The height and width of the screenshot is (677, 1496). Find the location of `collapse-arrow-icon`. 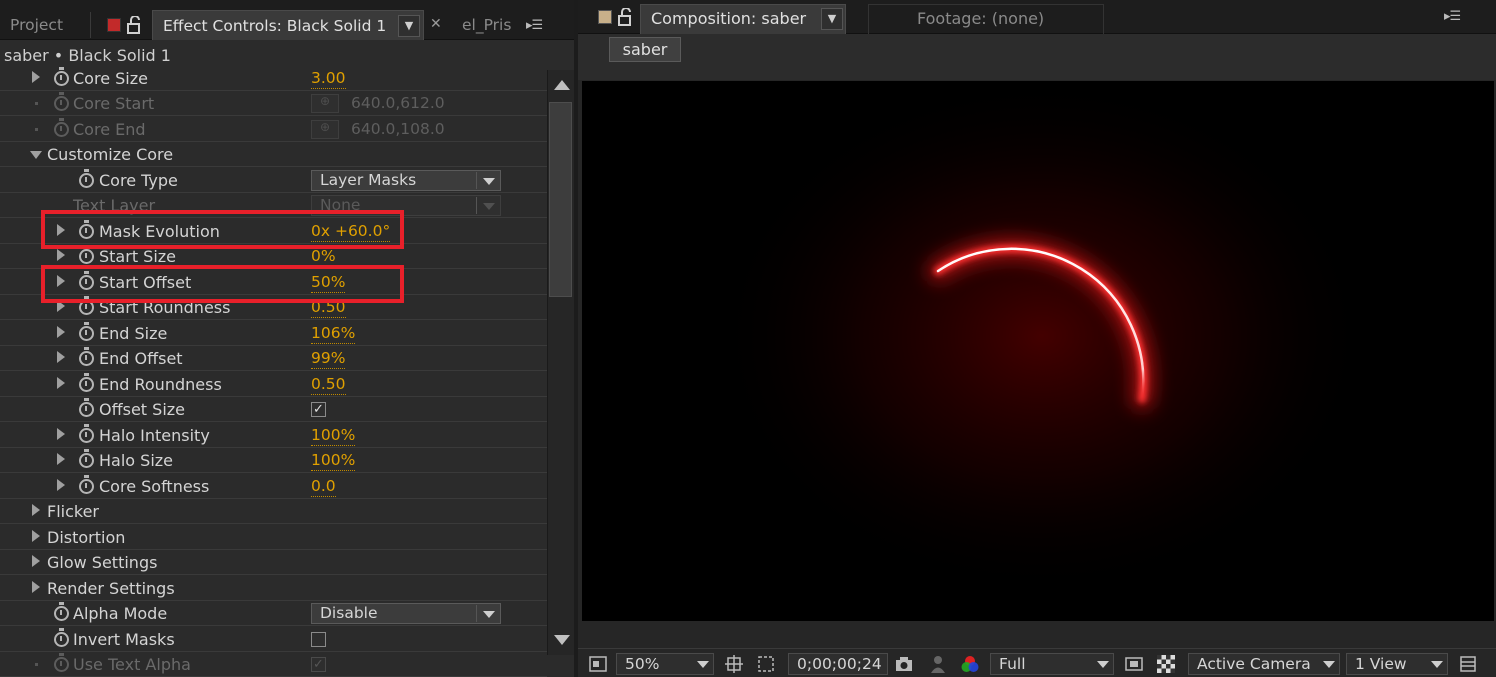

collapse-arrow-icon is located at coordinates (36, 155).